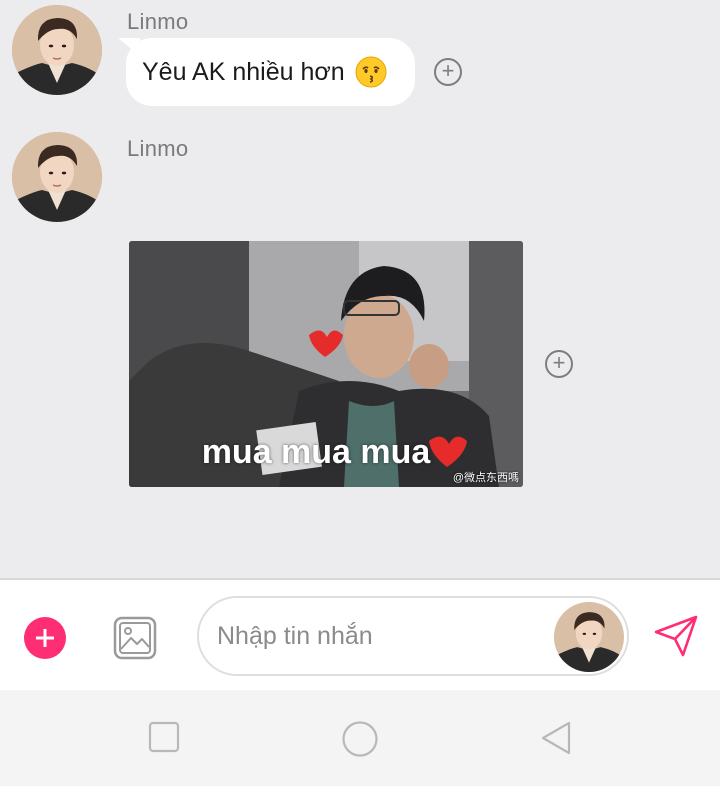 Image resolution: width=720 pixels, height=786 pixels. I want to click on message-text: Yêu AK nhiều hơn, so click(243, 71).